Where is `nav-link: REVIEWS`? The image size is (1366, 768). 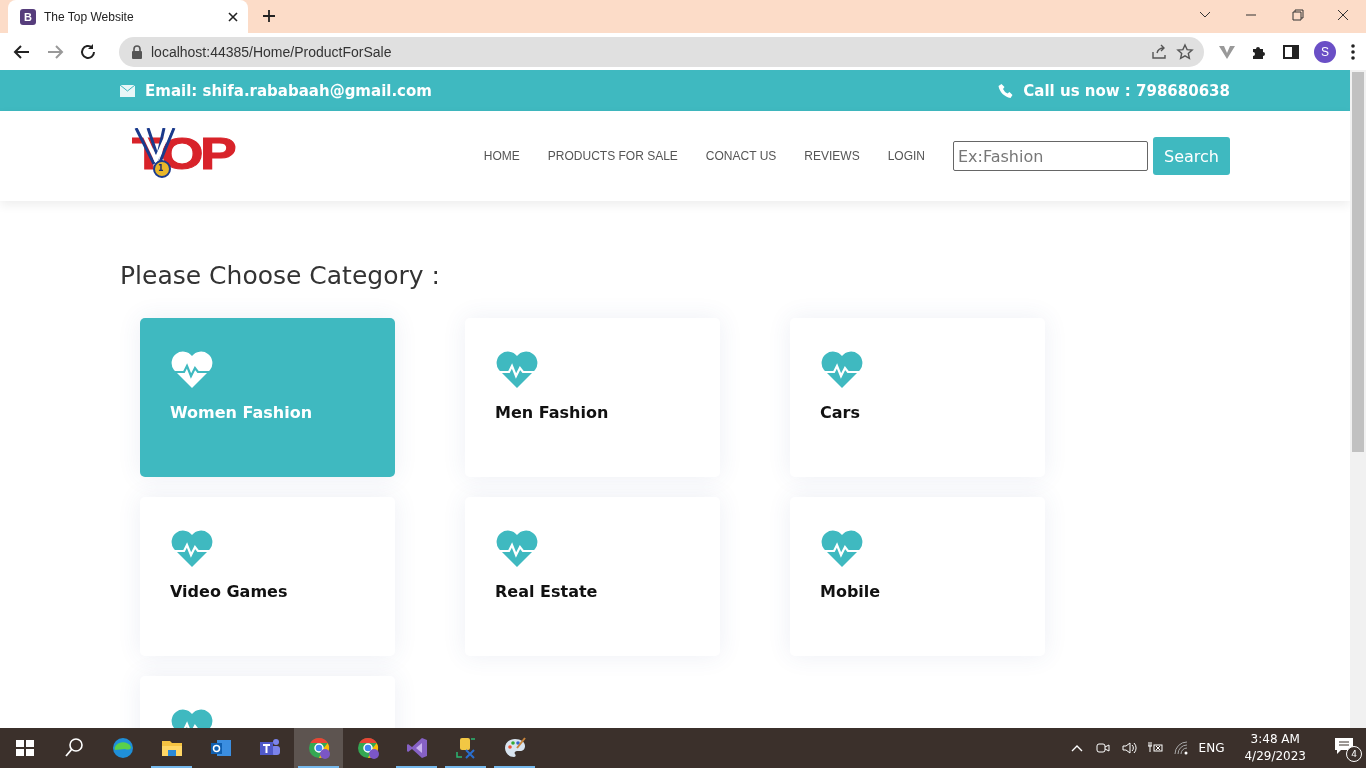
nav-link: REVIEWS is located at coordinates (832, 156).